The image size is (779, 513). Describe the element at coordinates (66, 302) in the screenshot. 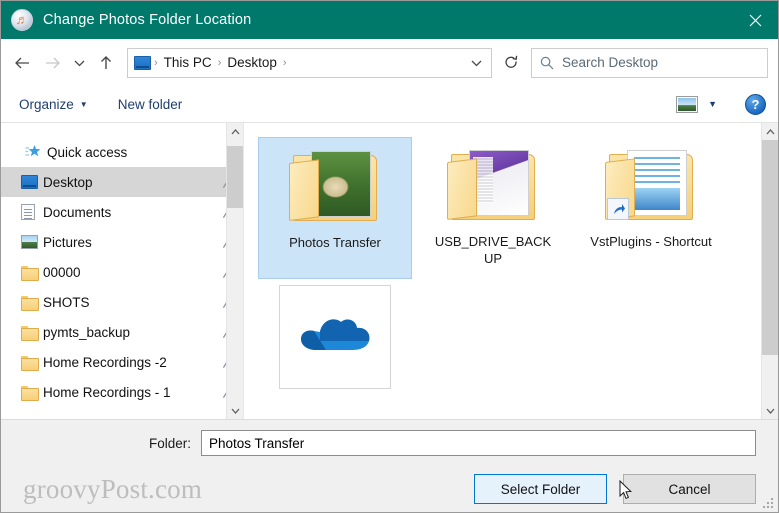

I see `sidebar-item-label: SHOTS` at that location.